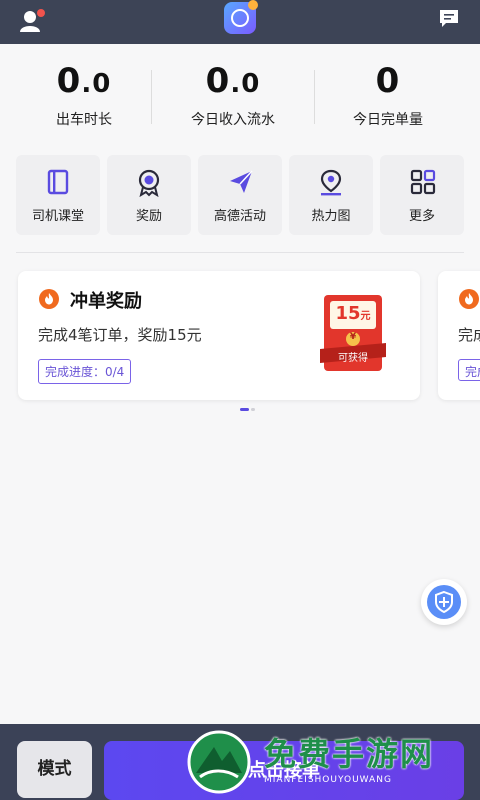 The width and height of the screenshot is (480, 800). What do you see at coordinates (449, 19) in the screenshot?
I see `message-icon` at bounding box center [449, 19].